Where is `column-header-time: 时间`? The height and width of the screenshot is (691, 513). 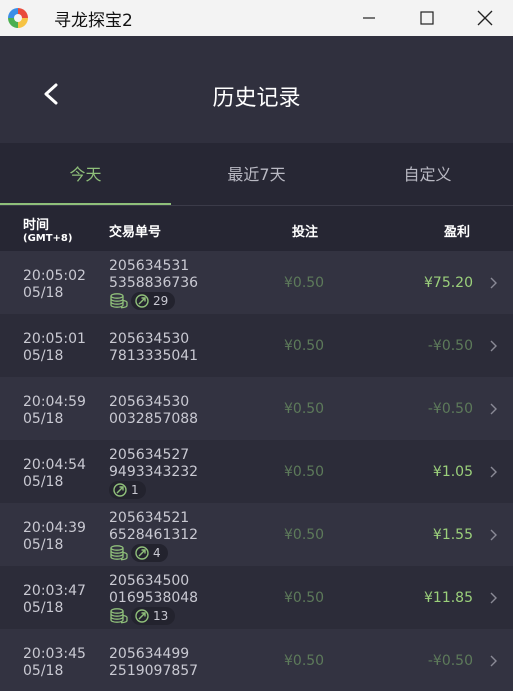
column-header-time: 时间 is located at coordinates (36, 225).